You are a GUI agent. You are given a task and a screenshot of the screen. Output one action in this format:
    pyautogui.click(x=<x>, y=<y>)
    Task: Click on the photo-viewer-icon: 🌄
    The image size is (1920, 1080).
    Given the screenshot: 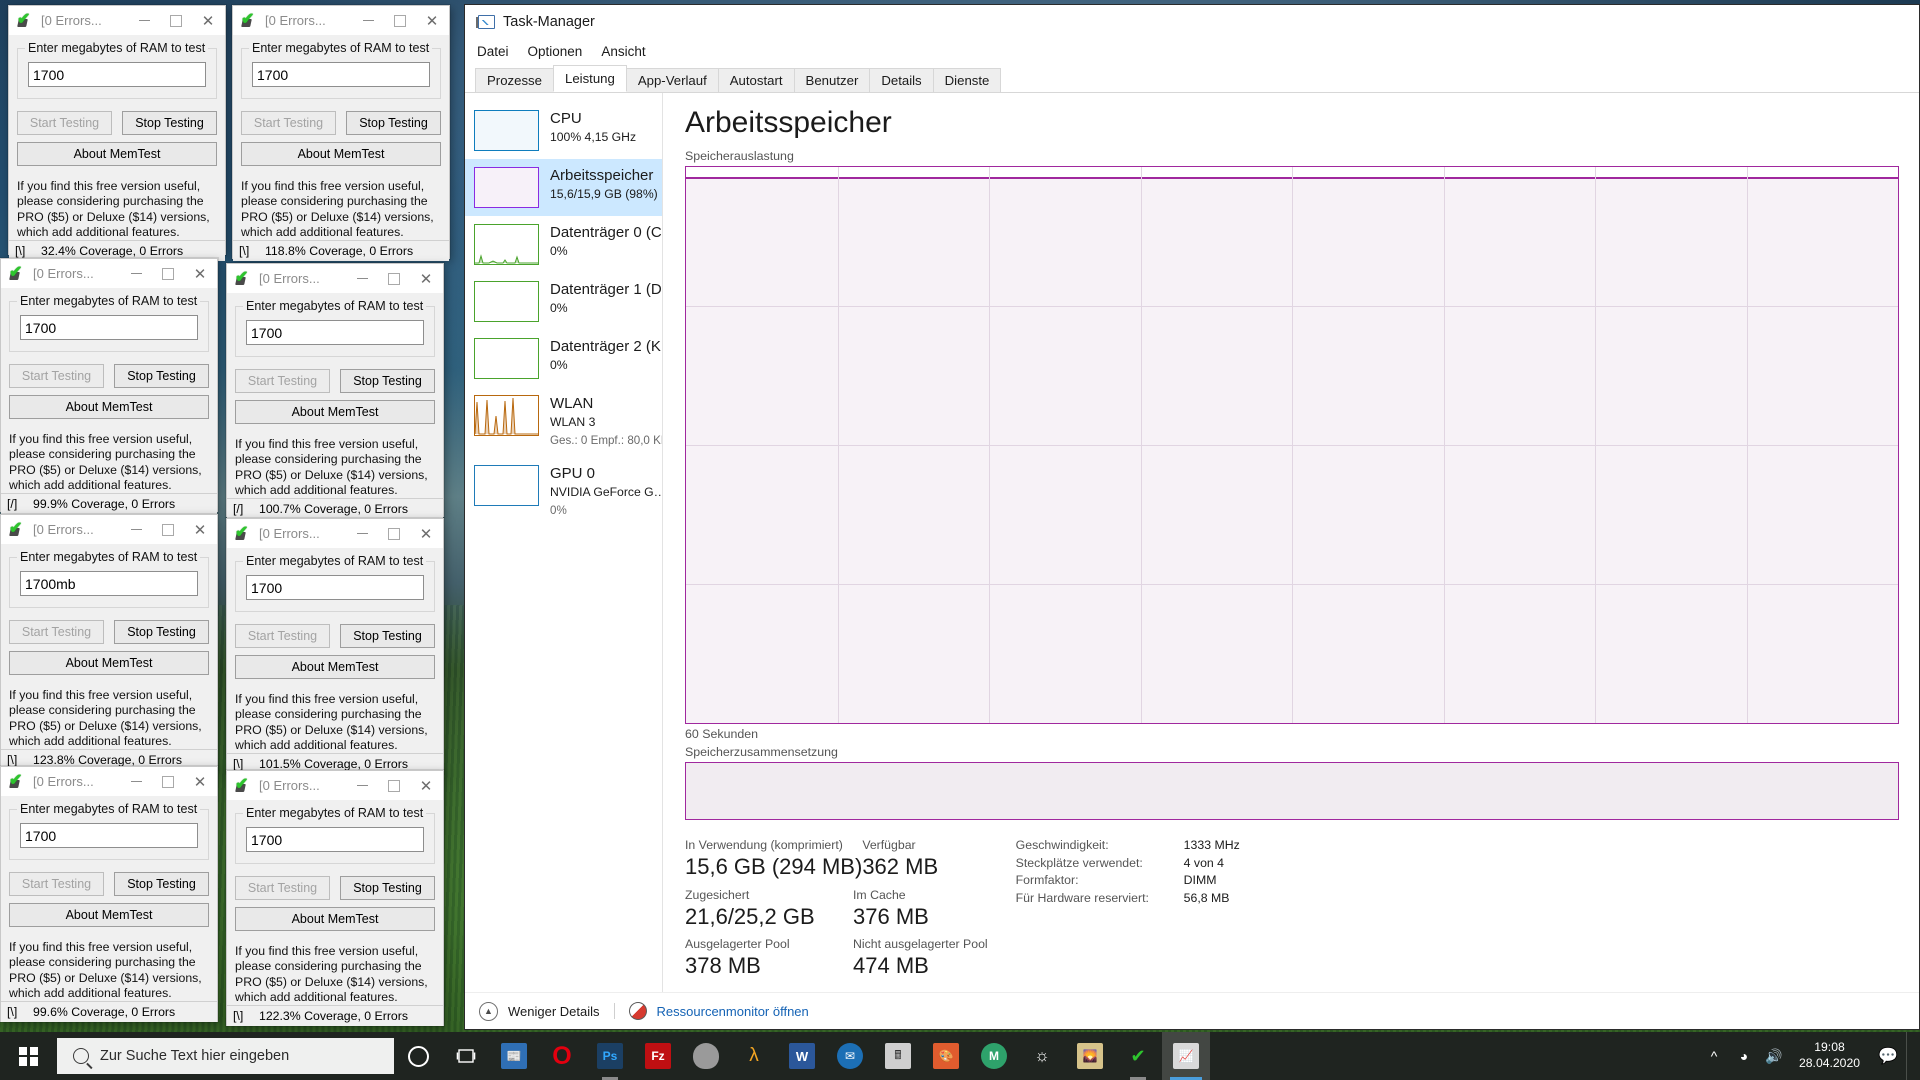 What is the action you would take?
    pyautogui.click(x=1090, y=1056)
    